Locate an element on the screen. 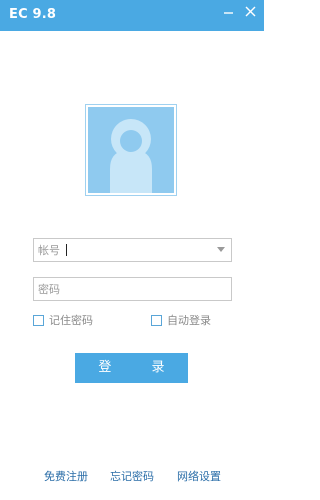 Image resolution: width=320 pixels, height=500 pixels. remember-password-checkbox: 记住密码 is located at coordinates (63, 320).